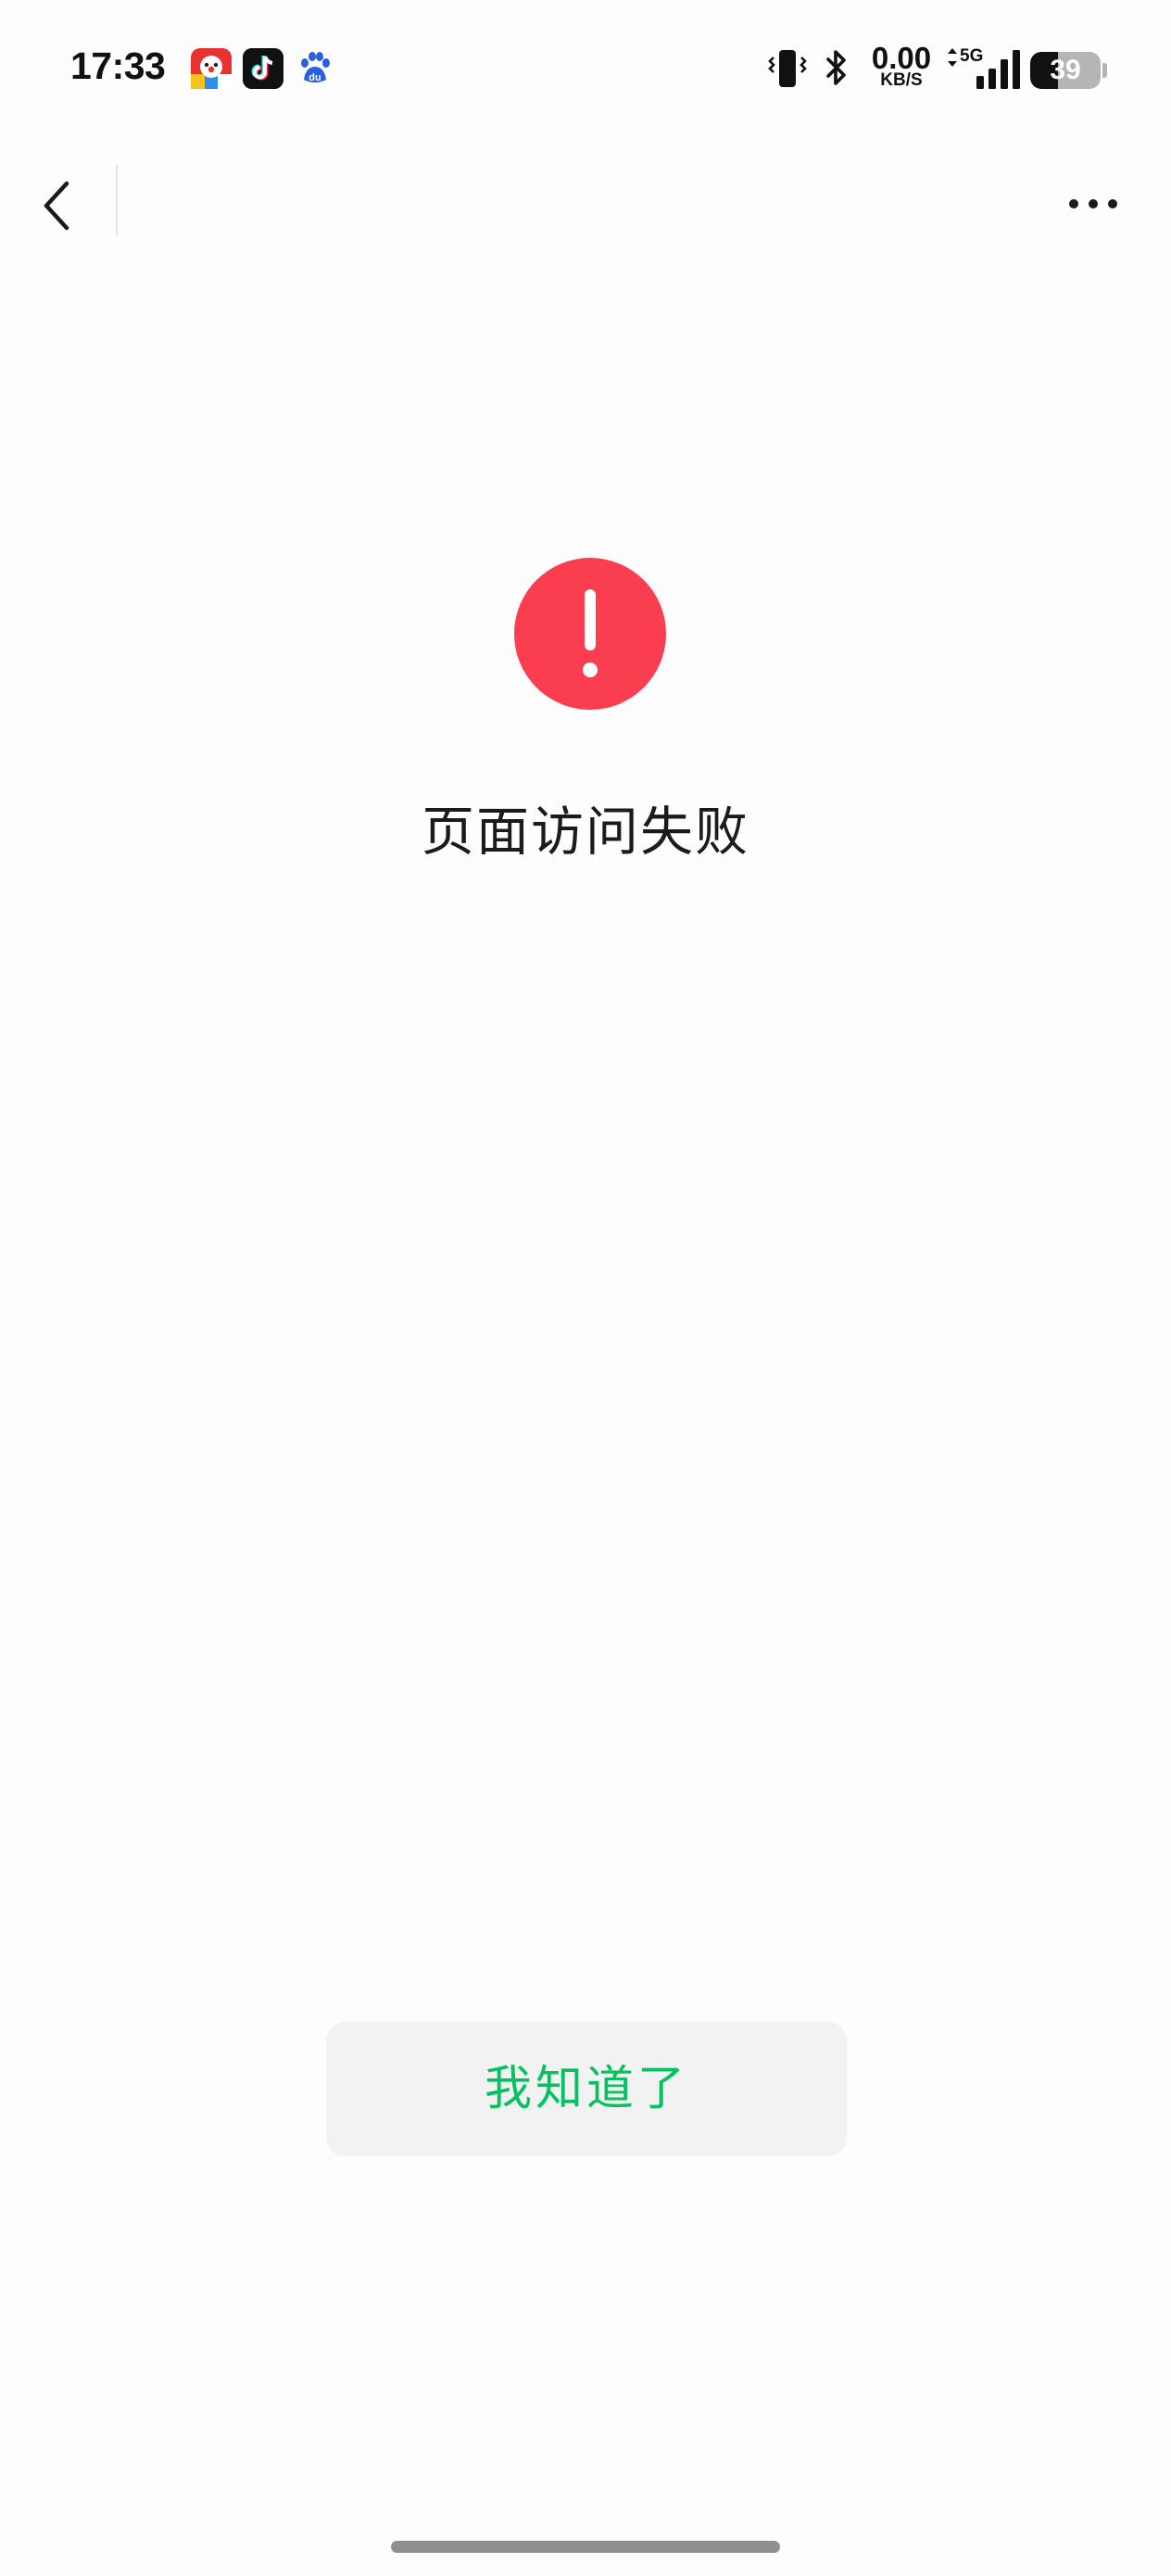 The height and width of the screenshot is (2576, 1171). I want to click on battery-level: 39, so click(1066, 70).